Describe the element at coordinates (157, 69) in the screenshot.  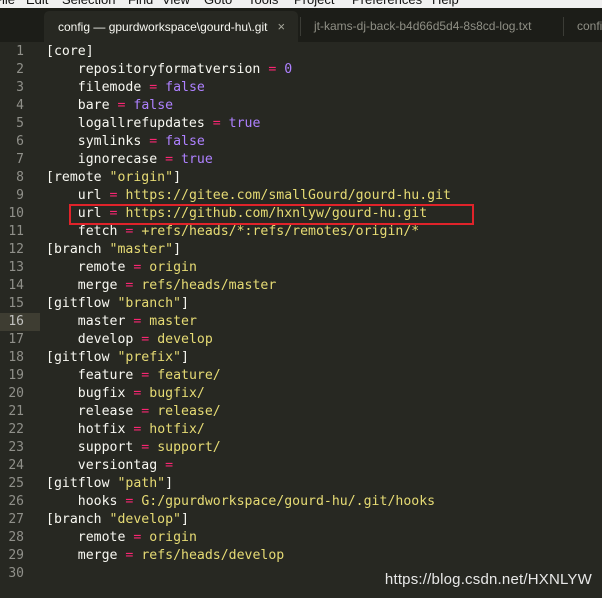
I see `code-token: repositoryformatversion` at that location.